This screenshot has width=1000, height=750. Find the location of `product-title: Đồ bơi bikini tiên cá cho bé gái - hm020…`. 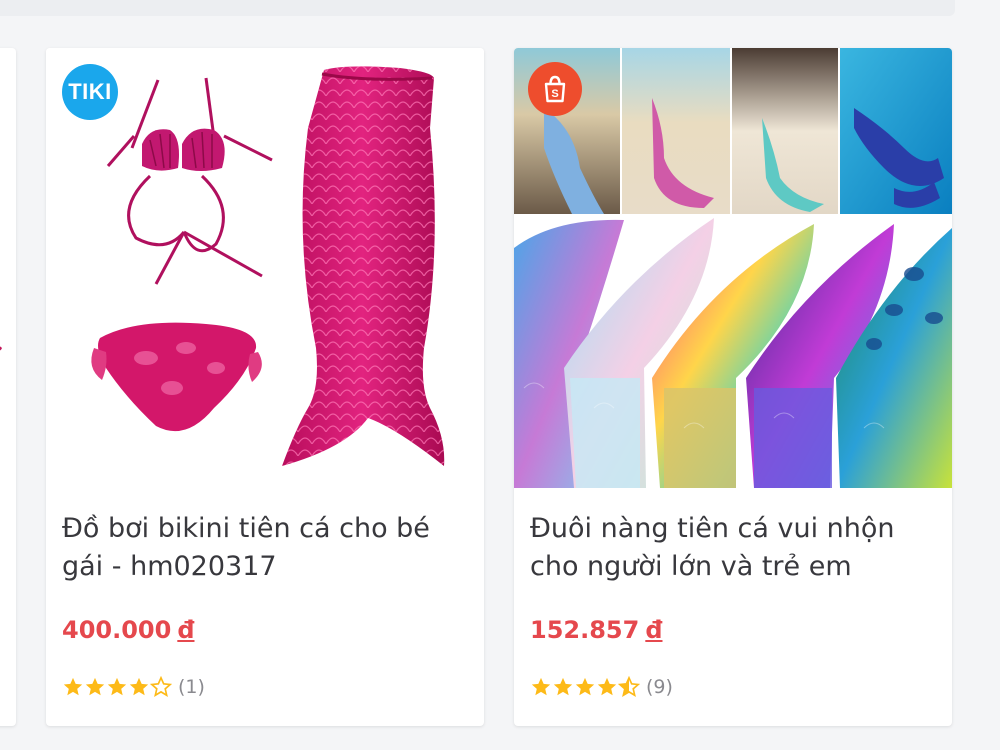

product-title: Đồ bơi bikini tiên cá cho bé gái - hm020… is located at coordinates (262, 548).